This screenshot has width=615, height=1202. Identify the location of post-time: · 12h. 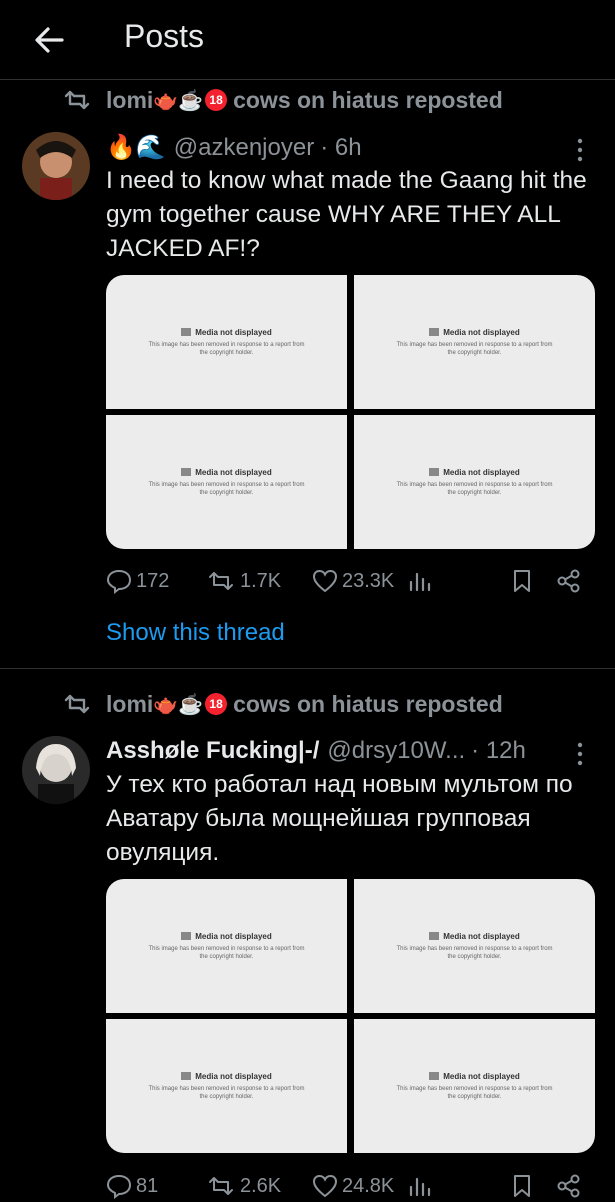
(498, 750).